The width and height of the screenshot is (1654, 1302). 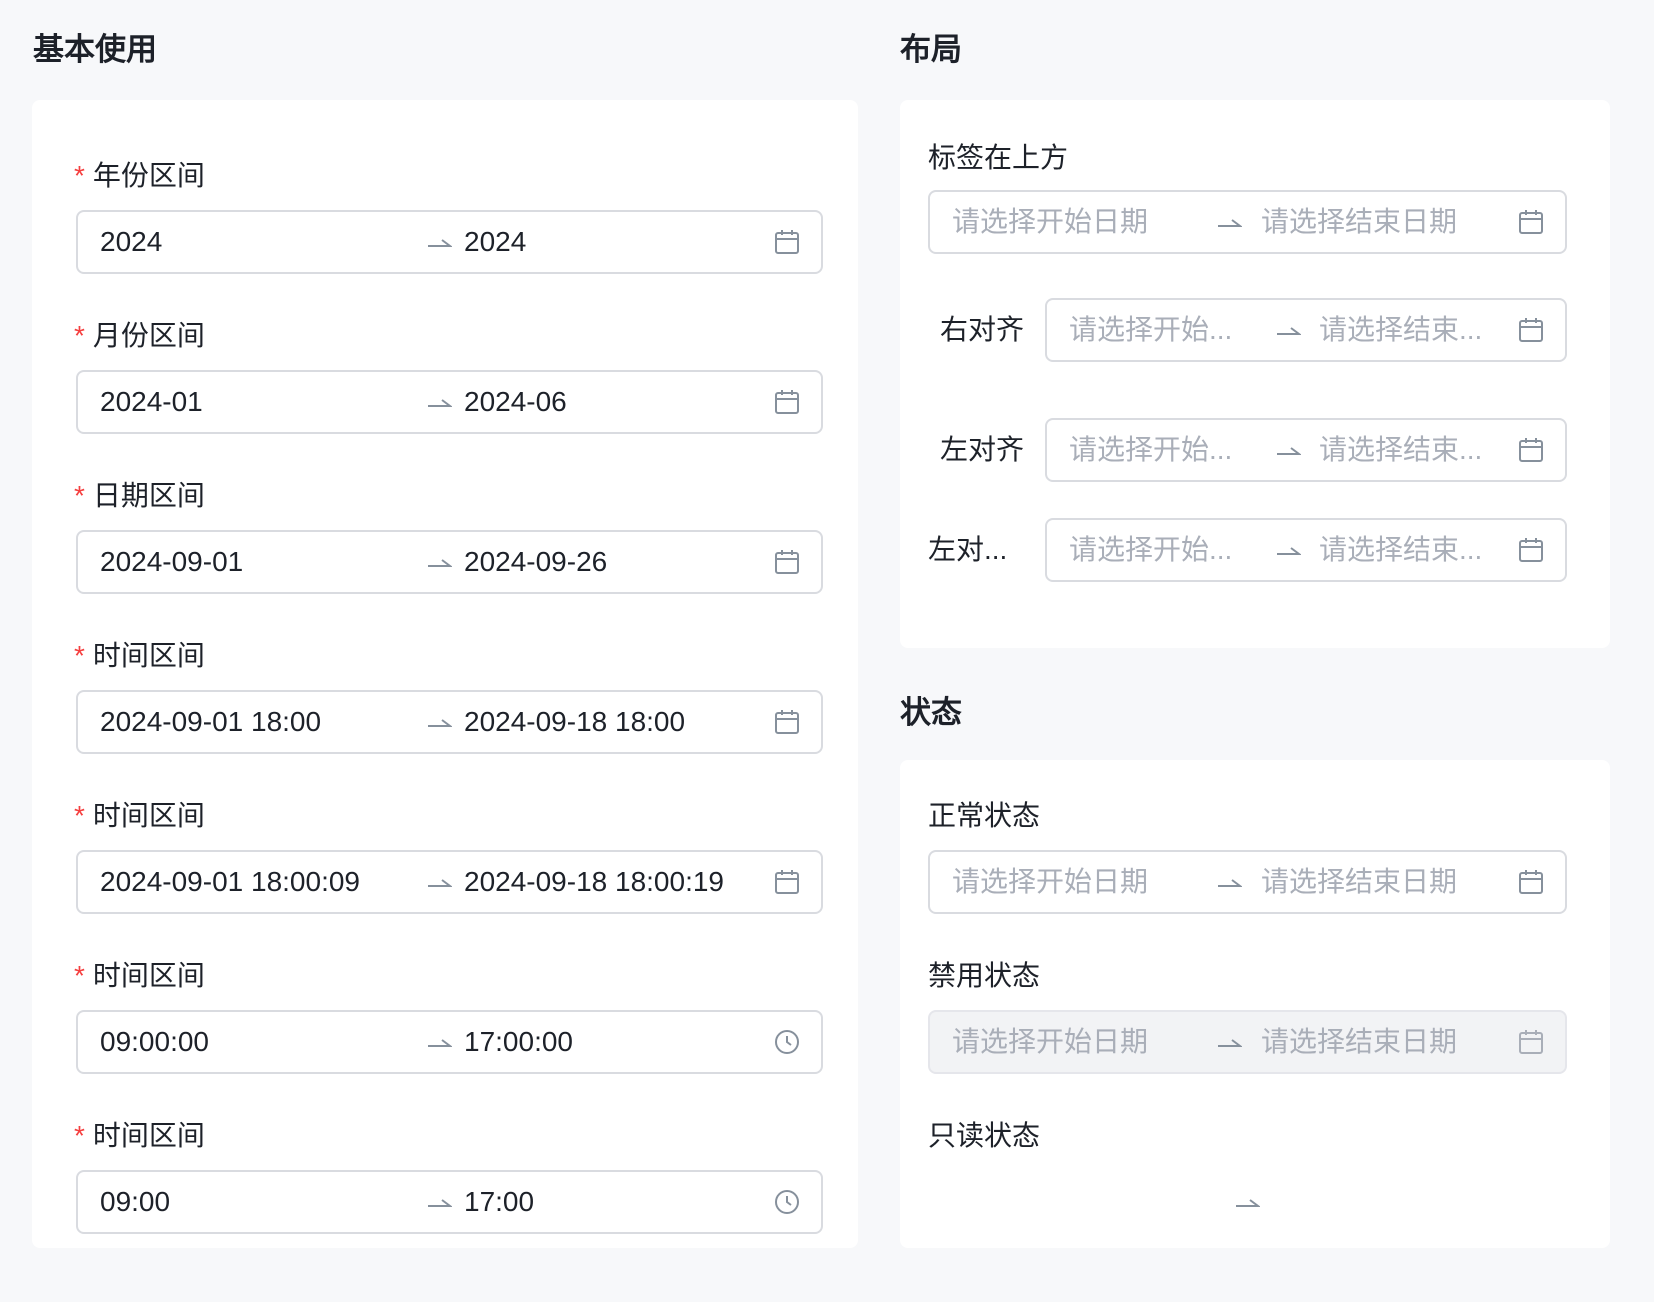 I want to click on label-right-label: 右对齐, so click(x=982, y=329).